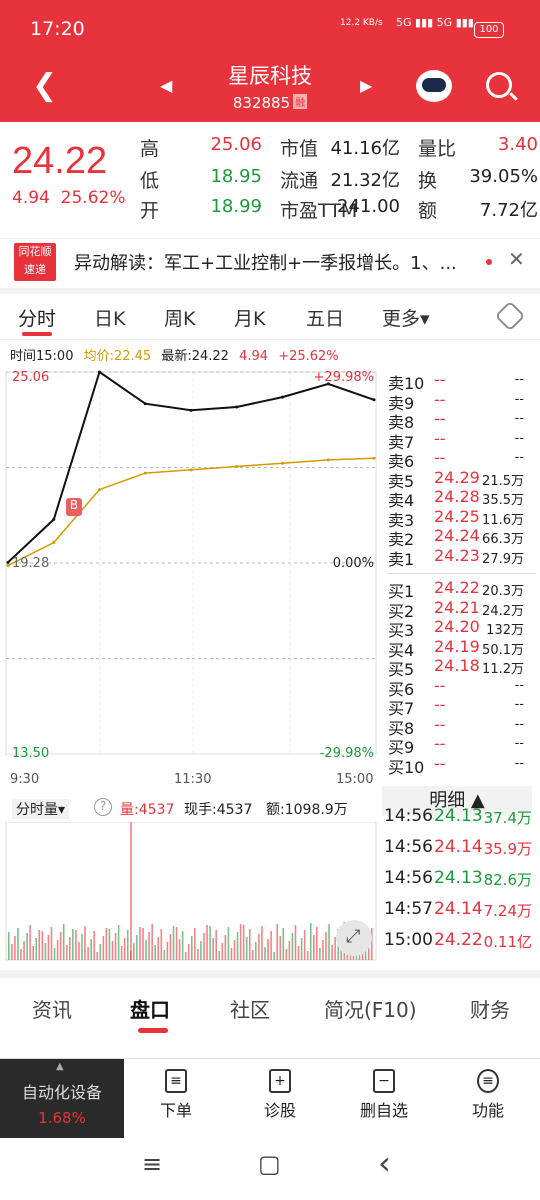 Image resolution: width=540 pixels, height=1200 pixels. What do you see at coordinates (457, 516) in the screenshot?
I see `book-price: 24.25` at bounding box center [457, 516].